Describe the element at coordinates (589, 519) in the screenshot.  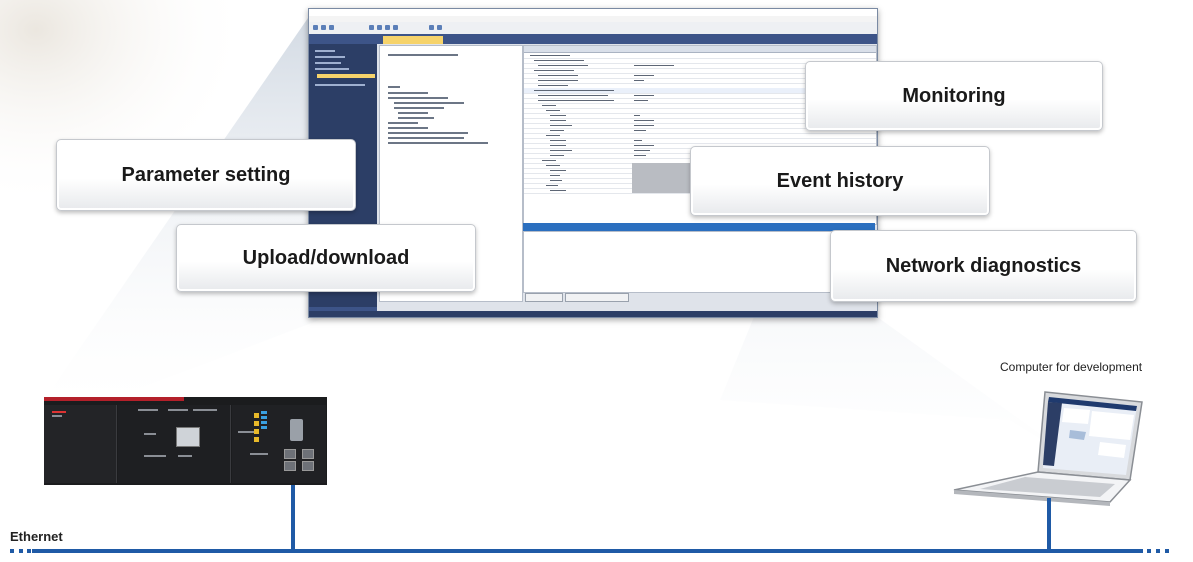
I see `ethernet-network` at that location.